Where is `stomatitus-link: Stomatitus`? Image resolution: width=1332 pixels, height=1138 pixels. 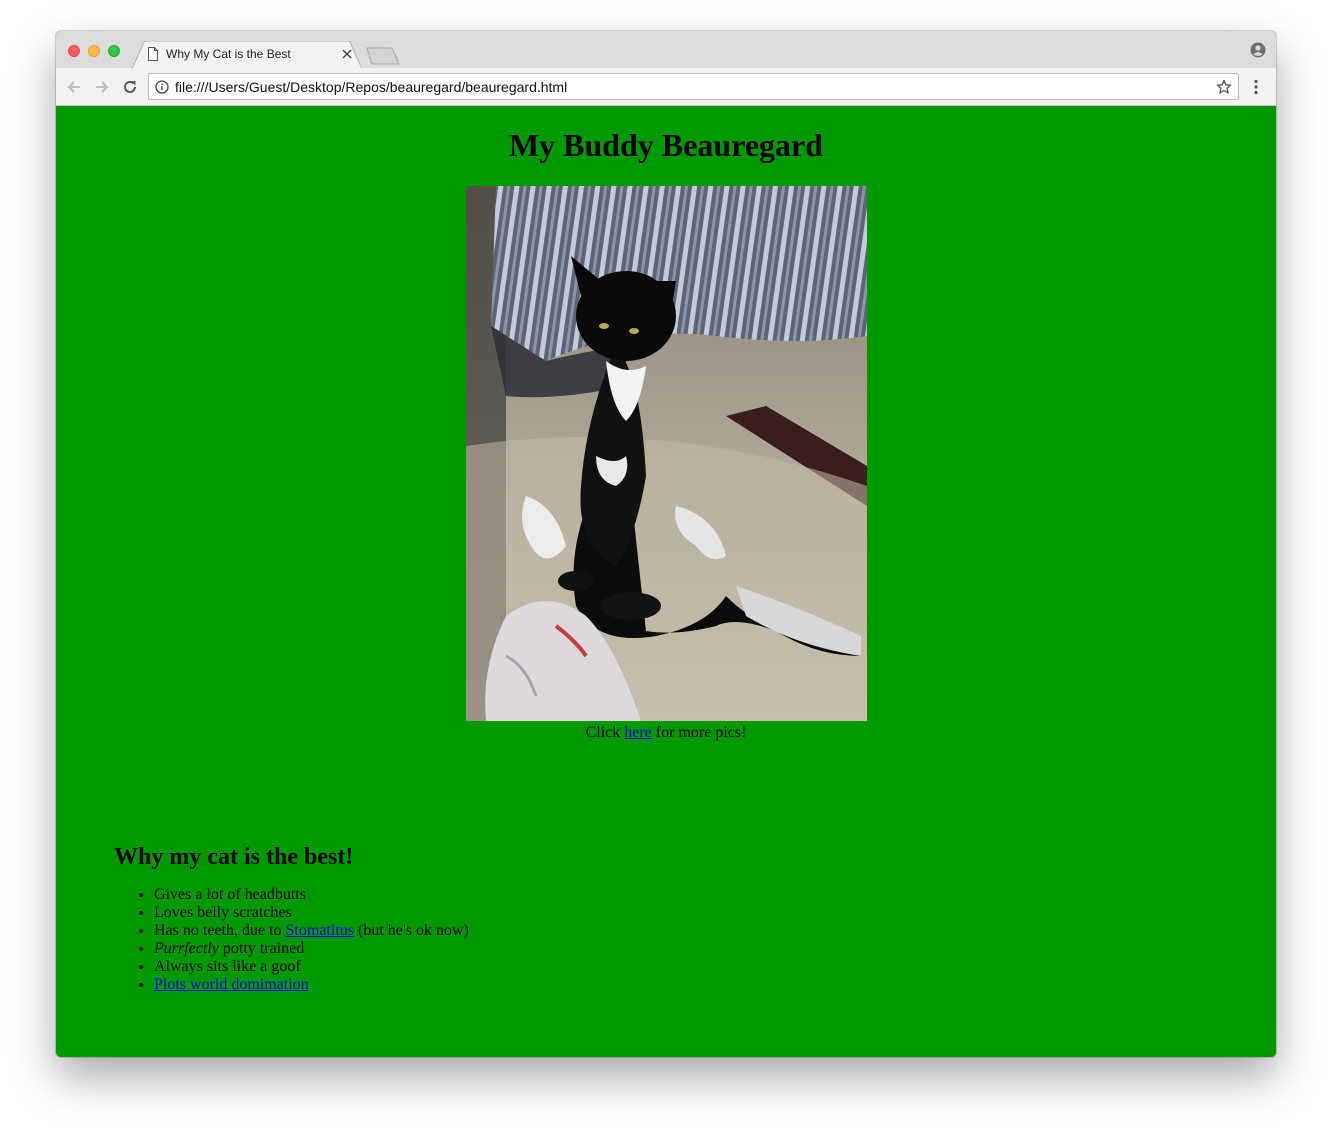
stomatitus-link: Stomatitus is located at coordinates (320, 930).